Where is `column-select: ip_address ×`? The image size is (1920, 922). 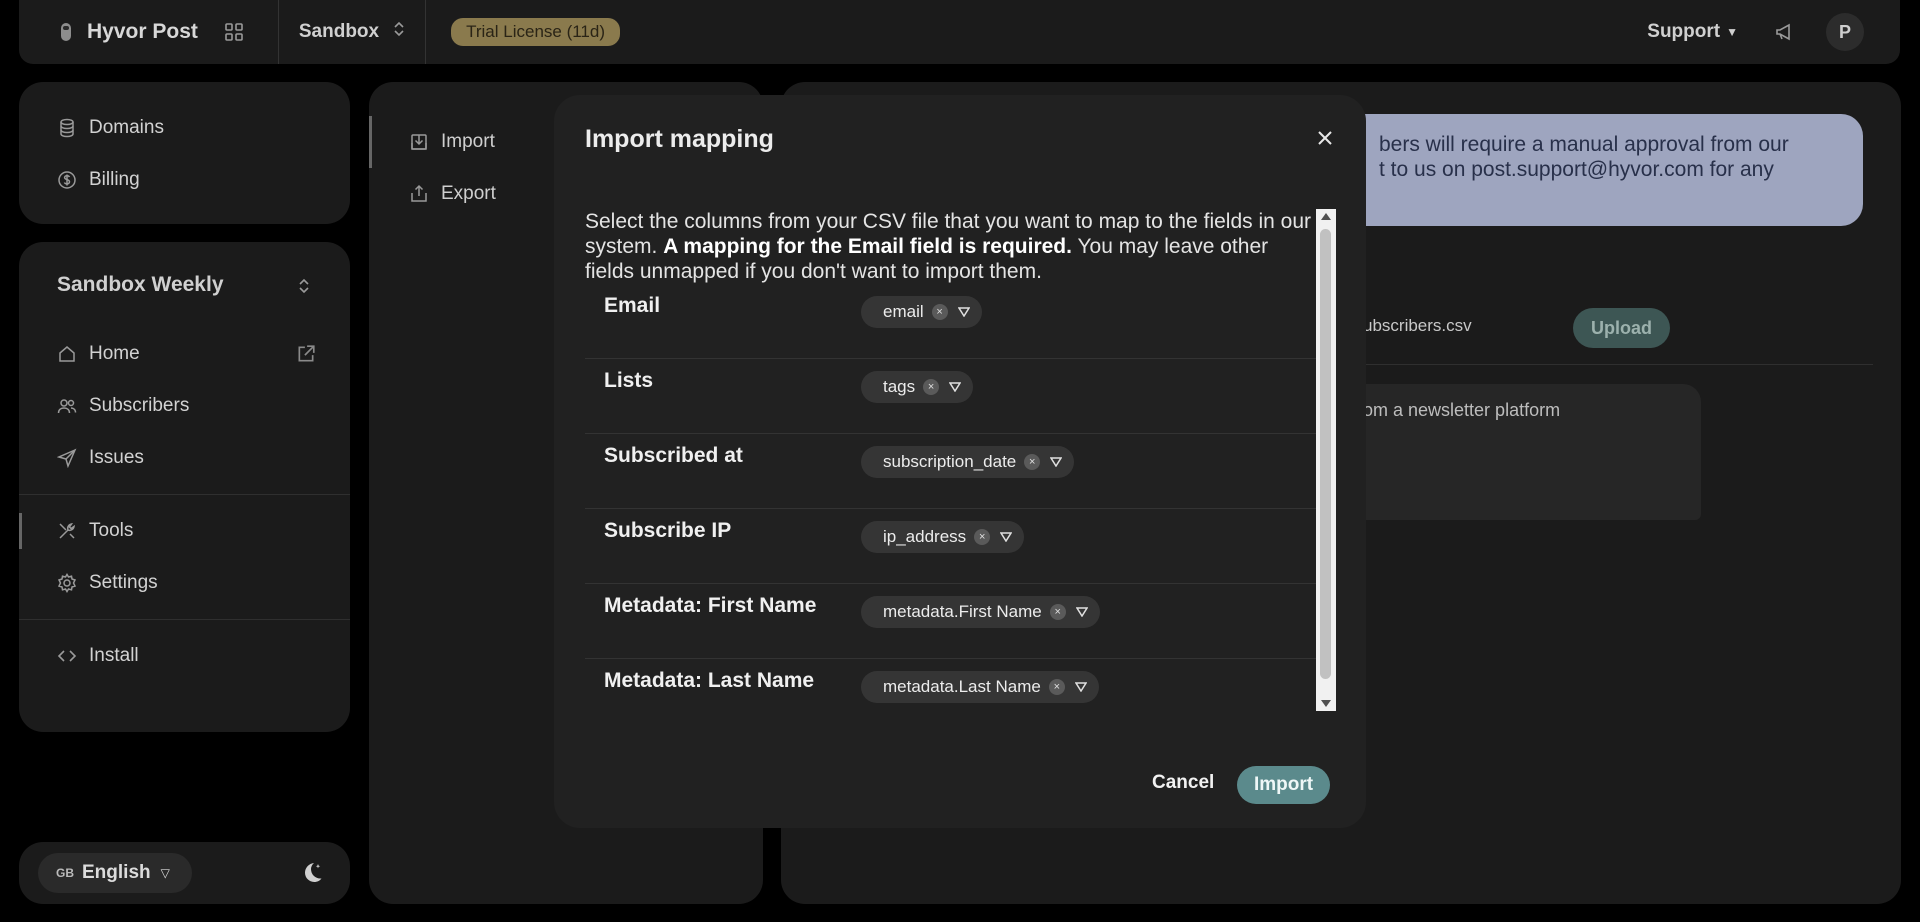 column-select: ip_address × is located at coordinates (943, 537).